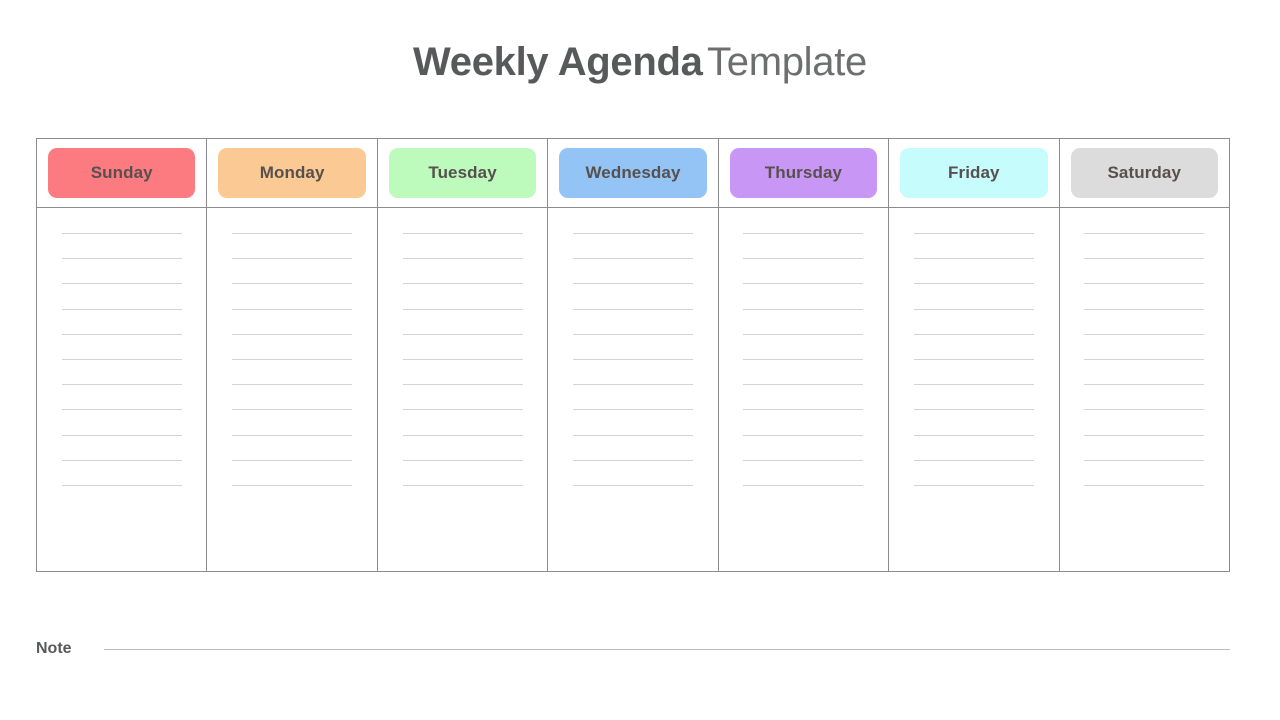 The height and width of the screenshot is (720, 1280). What do you see at coordinates (292, 173) in the screenshot?
I see `day-chip-monday: Monday` at bounding box center [292, 173].